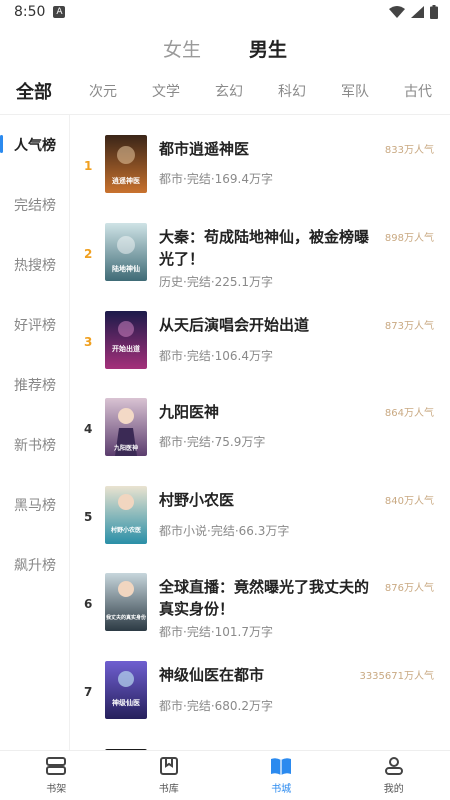 This screenshot has height=800, width=450. Describe the element at coordinates (281, 775) in the screenshot. I see `tab-bookstore: 书城` at that location.